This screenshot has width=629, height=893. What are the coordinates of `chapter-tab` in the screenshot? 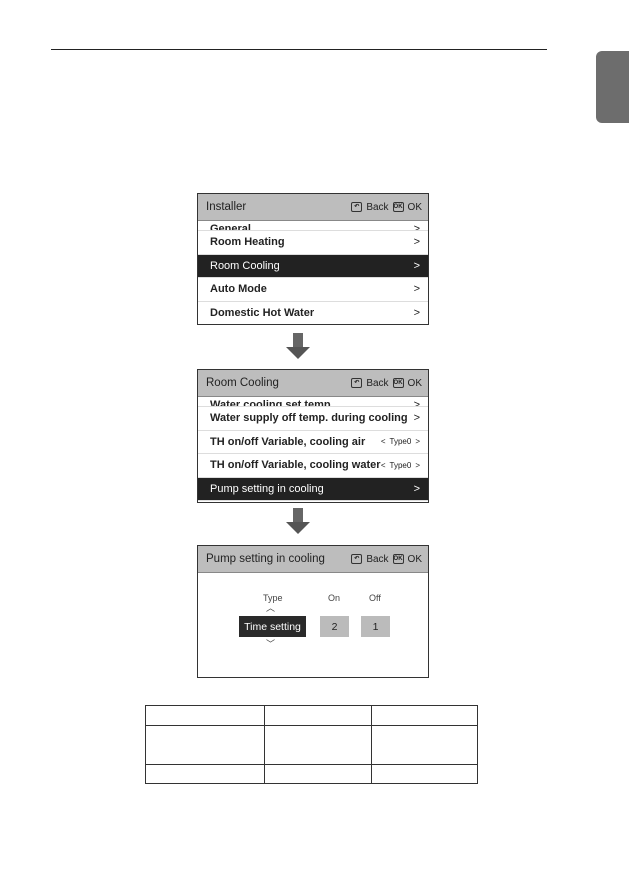 It's located at (612, 87).